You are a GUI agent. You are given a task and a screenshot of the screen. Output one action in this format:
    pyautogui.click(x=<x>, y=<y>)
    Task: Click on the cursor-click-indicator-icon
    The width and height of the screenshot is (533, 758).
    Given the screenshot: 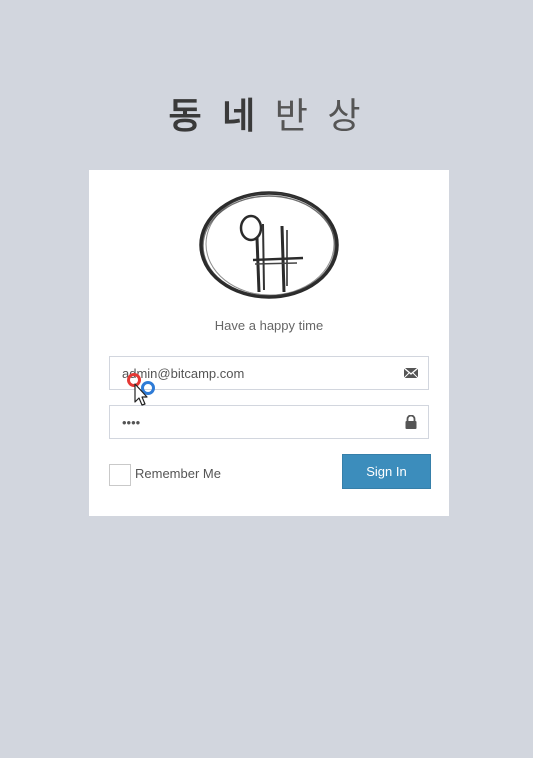 What is the action you would take?
    pyautogui.click(x=141, y=389)
    